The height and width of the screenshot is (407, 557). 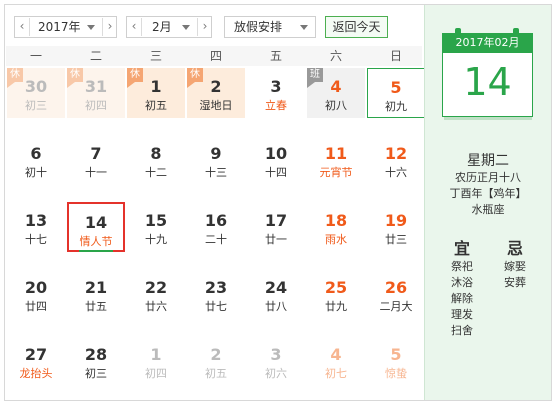 I want to click on day-cell: 12 十六, so click(x=396, y=160).